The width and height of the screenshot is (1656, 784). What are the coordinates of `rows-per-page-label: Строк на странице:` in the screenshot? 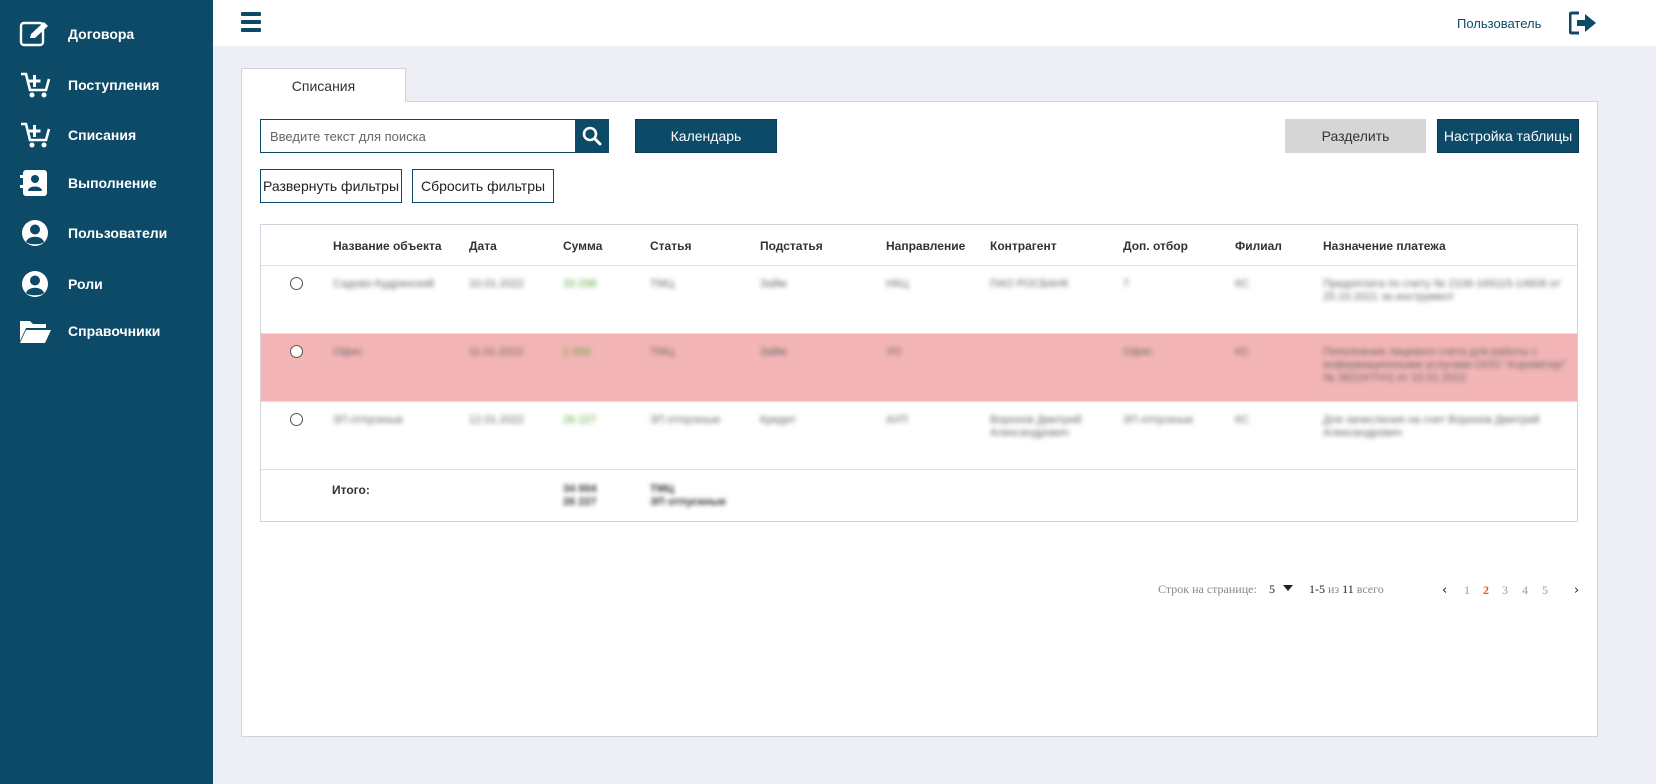 It's located at (1207, 589).